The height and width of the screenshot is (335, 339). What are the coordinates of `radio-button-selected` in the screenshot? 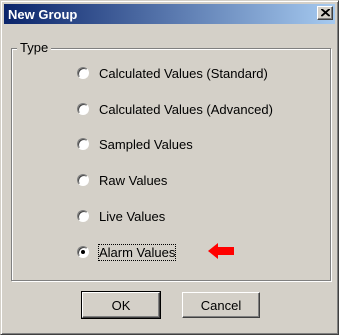 It's located at (83, 252).